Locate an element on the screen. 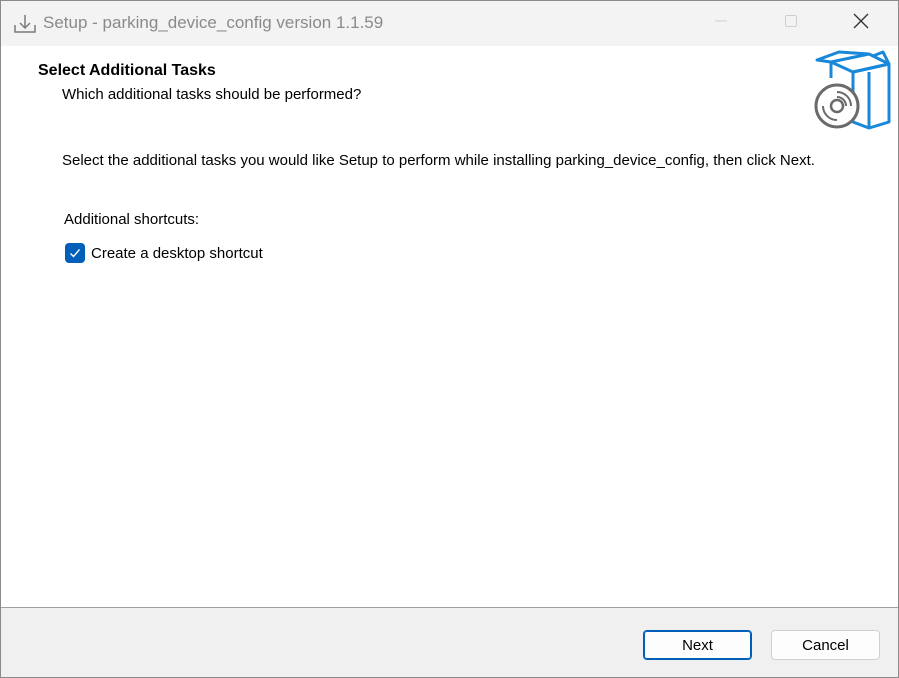 Image resolution: width=899 pixels, height=678 pixels. maximize-button is located at coordinates (791, 23).